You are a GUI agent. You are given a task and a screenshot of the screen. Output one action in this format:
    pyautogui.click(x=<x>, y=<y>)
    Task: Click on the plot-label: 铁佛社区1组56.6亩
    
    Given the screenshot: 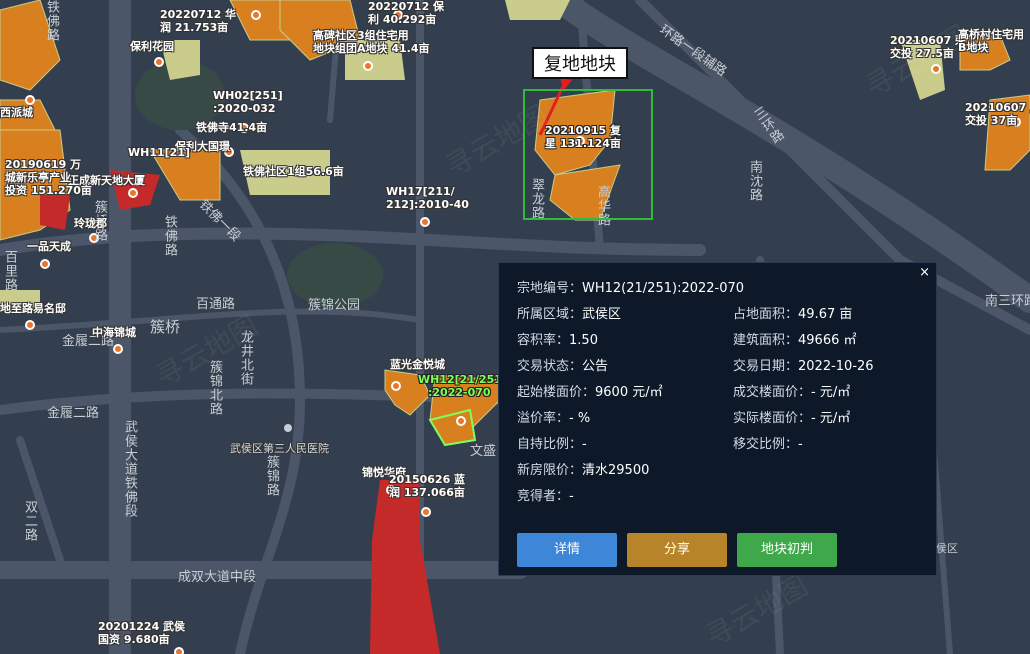 What is the action you would take?
    pyautogui.click(x=293, y=171)
    